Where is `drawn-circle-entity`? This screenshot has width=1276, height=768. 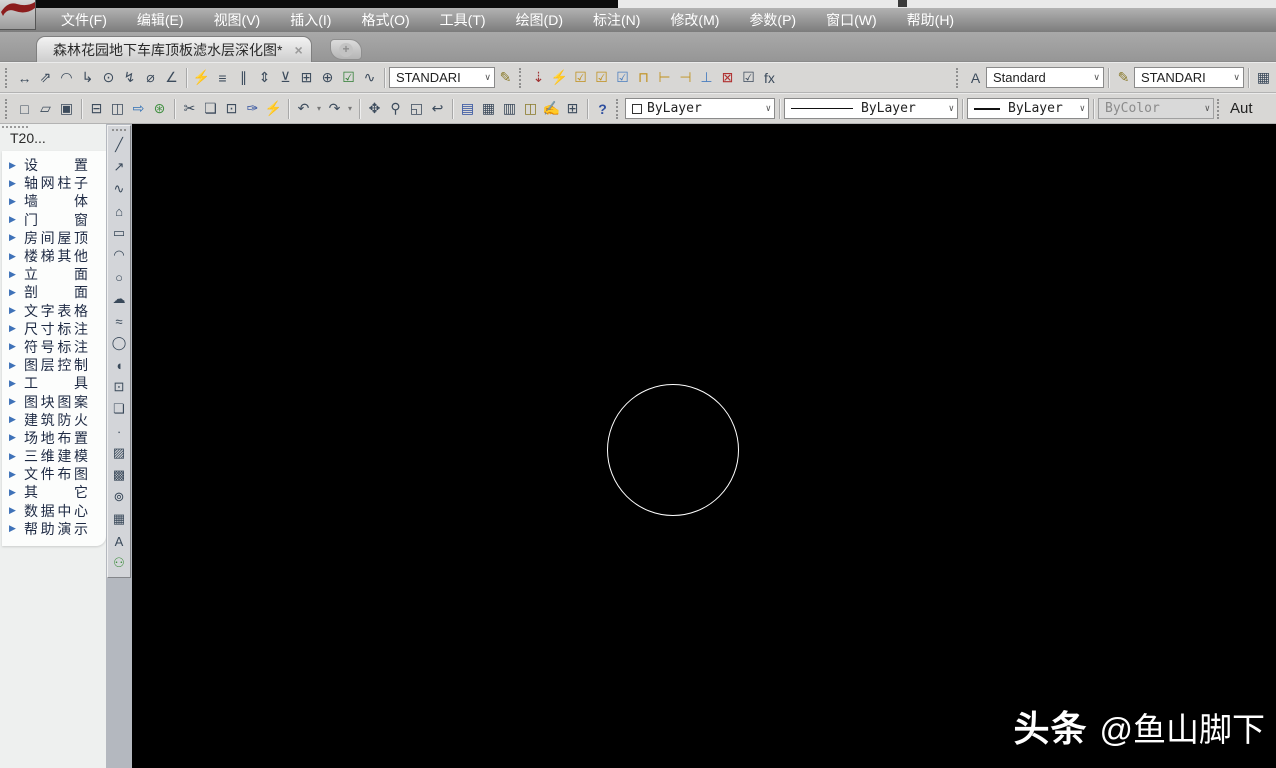 drawn-circle-entity is located at coordinates (673, 450).